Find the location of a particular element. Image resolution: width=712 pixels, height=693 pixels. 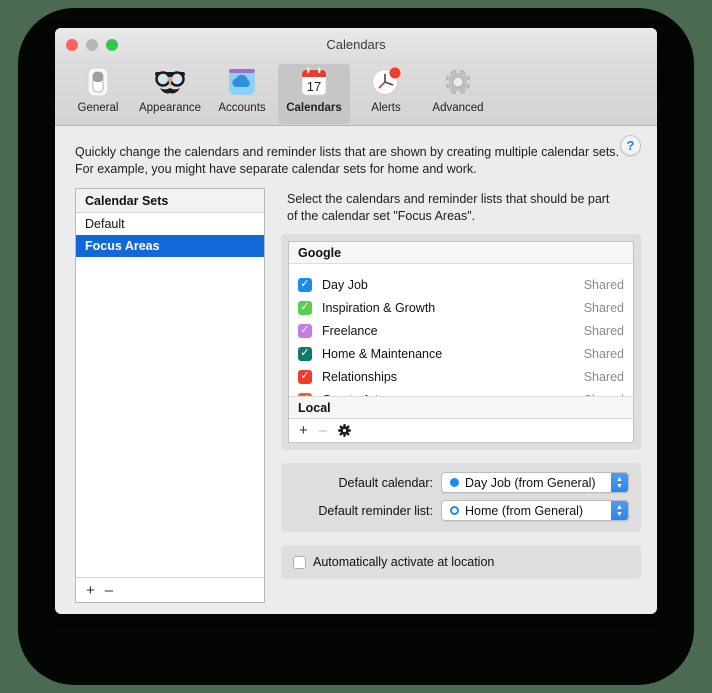

selection-line-2: of the calendar set "Focus Areas". is located at coordinates (381, 216).